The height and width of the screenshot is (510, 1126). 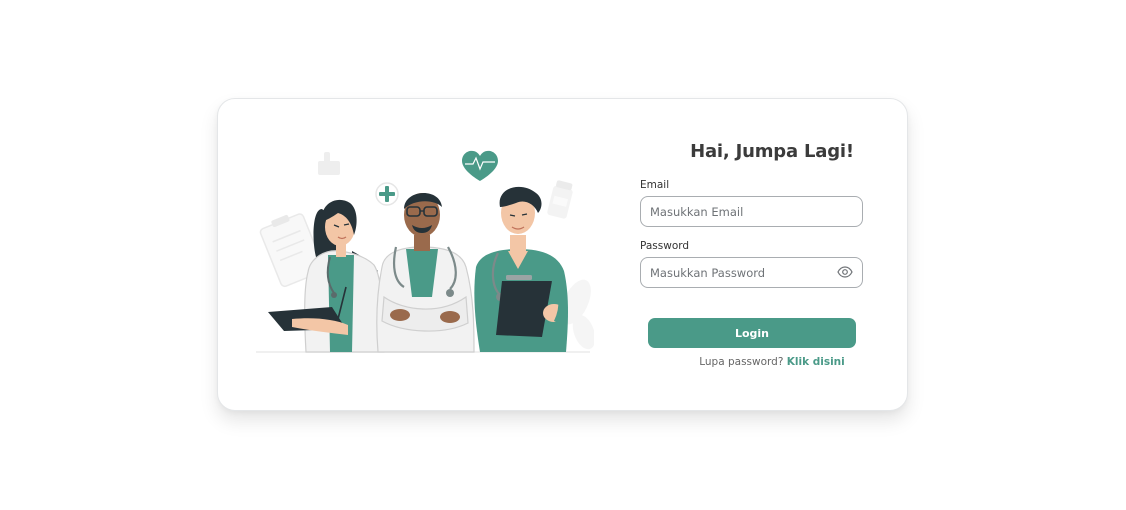 I want to click on thumbs-up-icon, so click(x=329, y=163).